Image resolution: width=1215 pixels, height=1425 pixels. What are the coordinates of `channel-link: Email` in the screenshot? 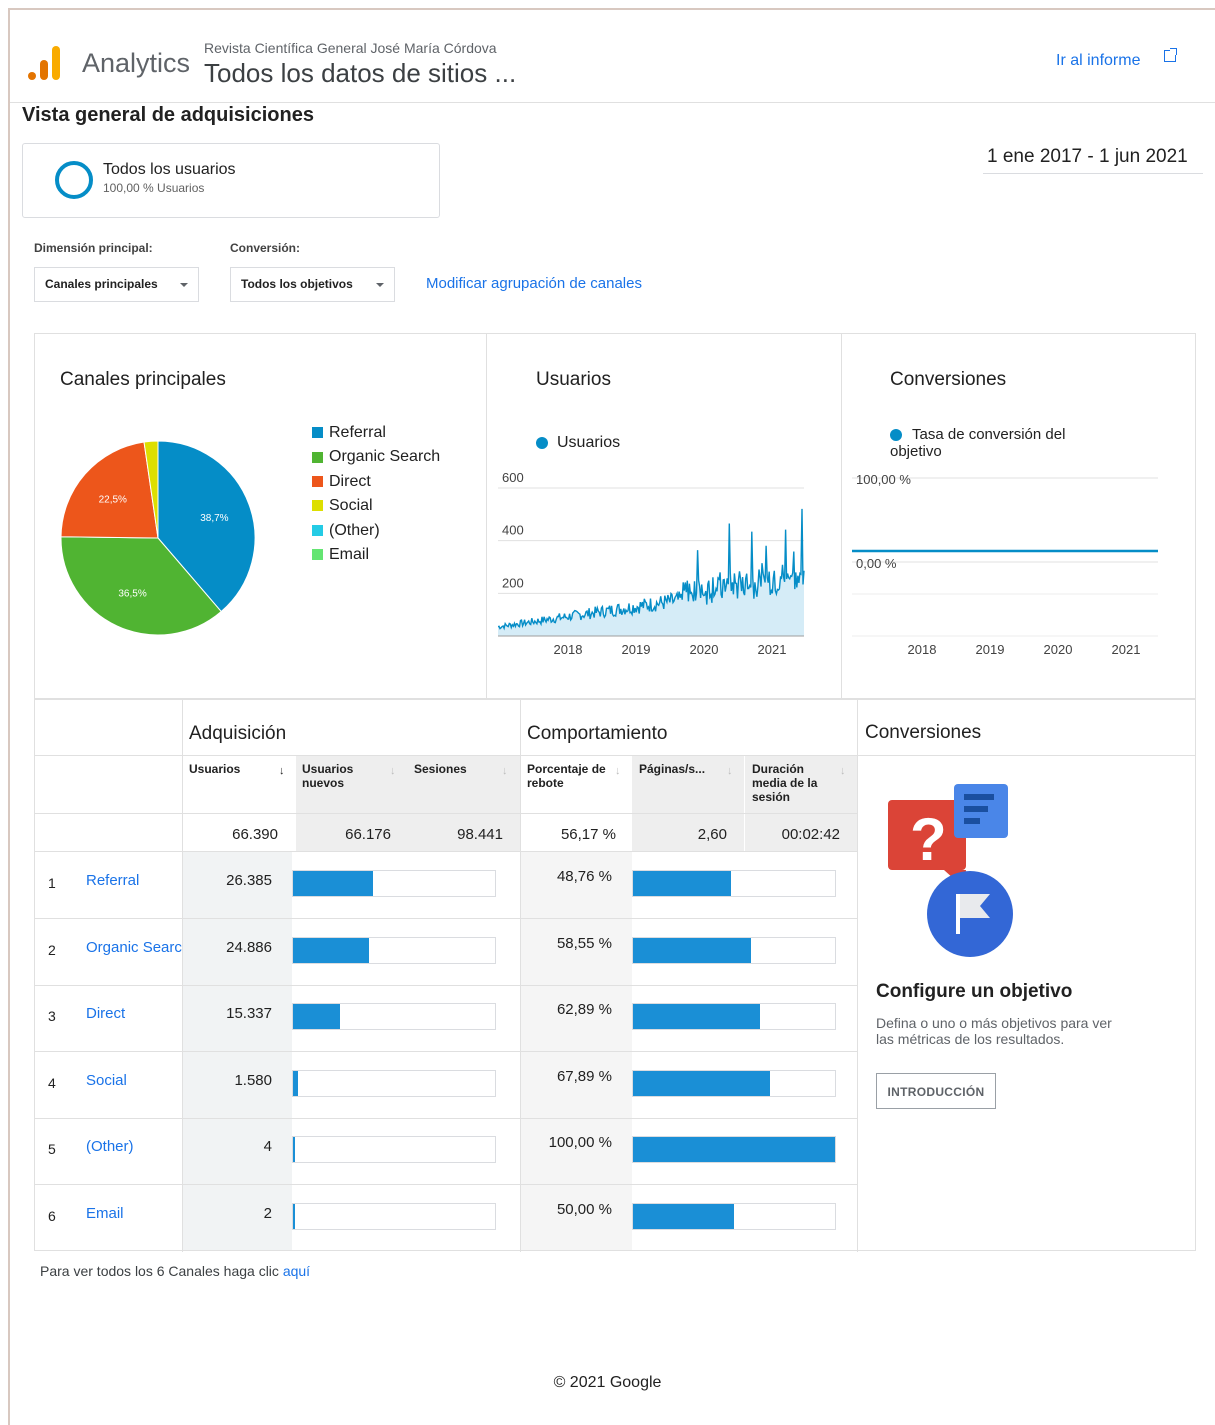 It's located at (134, 1213).